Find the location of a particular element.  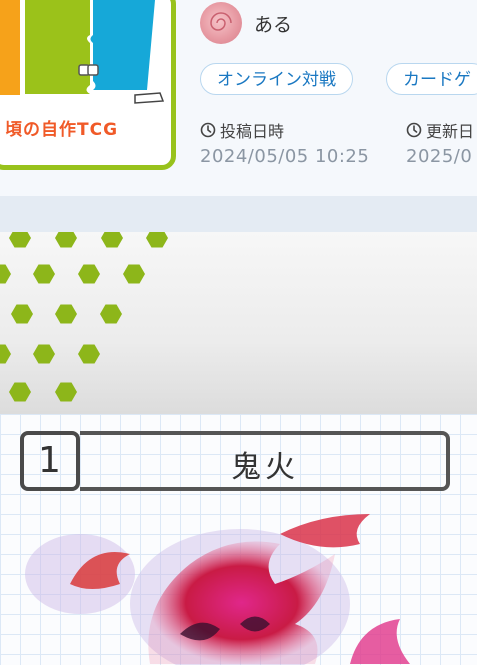

posted-label-row: 投稿日時 is located at coordinates (242, 130).